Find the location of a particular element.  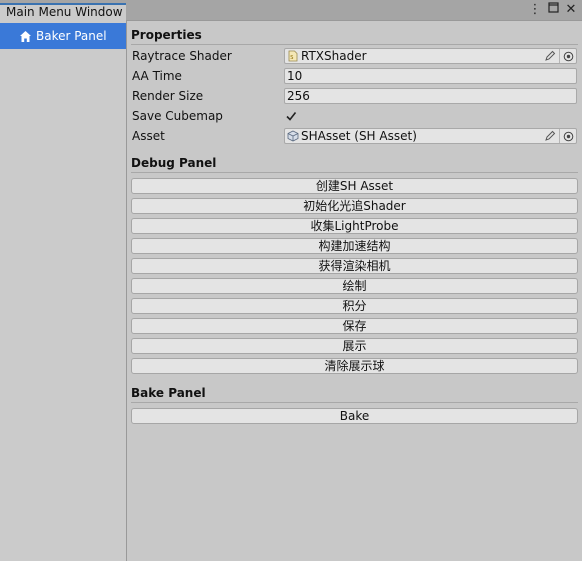

save-cubemap-label: Save Cubemap is located at coordinates (177, 116).